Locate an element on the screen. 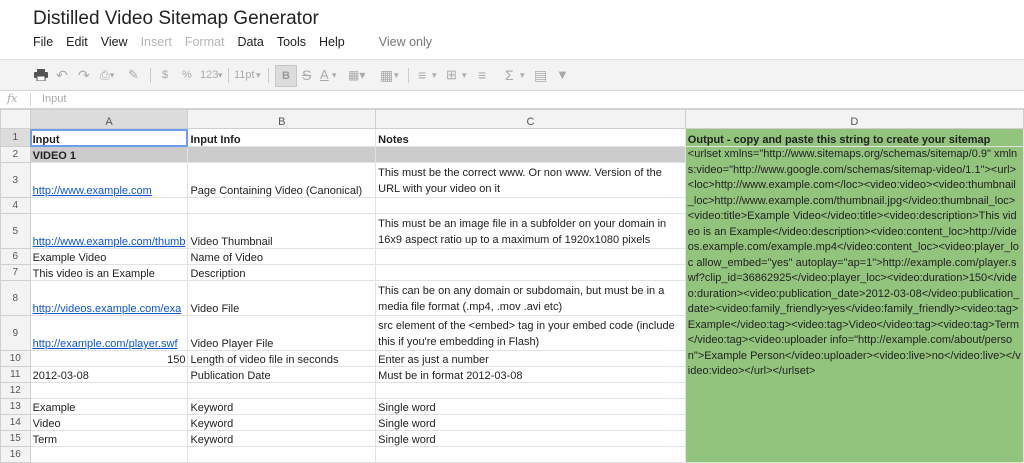 The width and height of the screenshot is (1024, 463). cell-c13: Single word is located at coordinates (530, 406).